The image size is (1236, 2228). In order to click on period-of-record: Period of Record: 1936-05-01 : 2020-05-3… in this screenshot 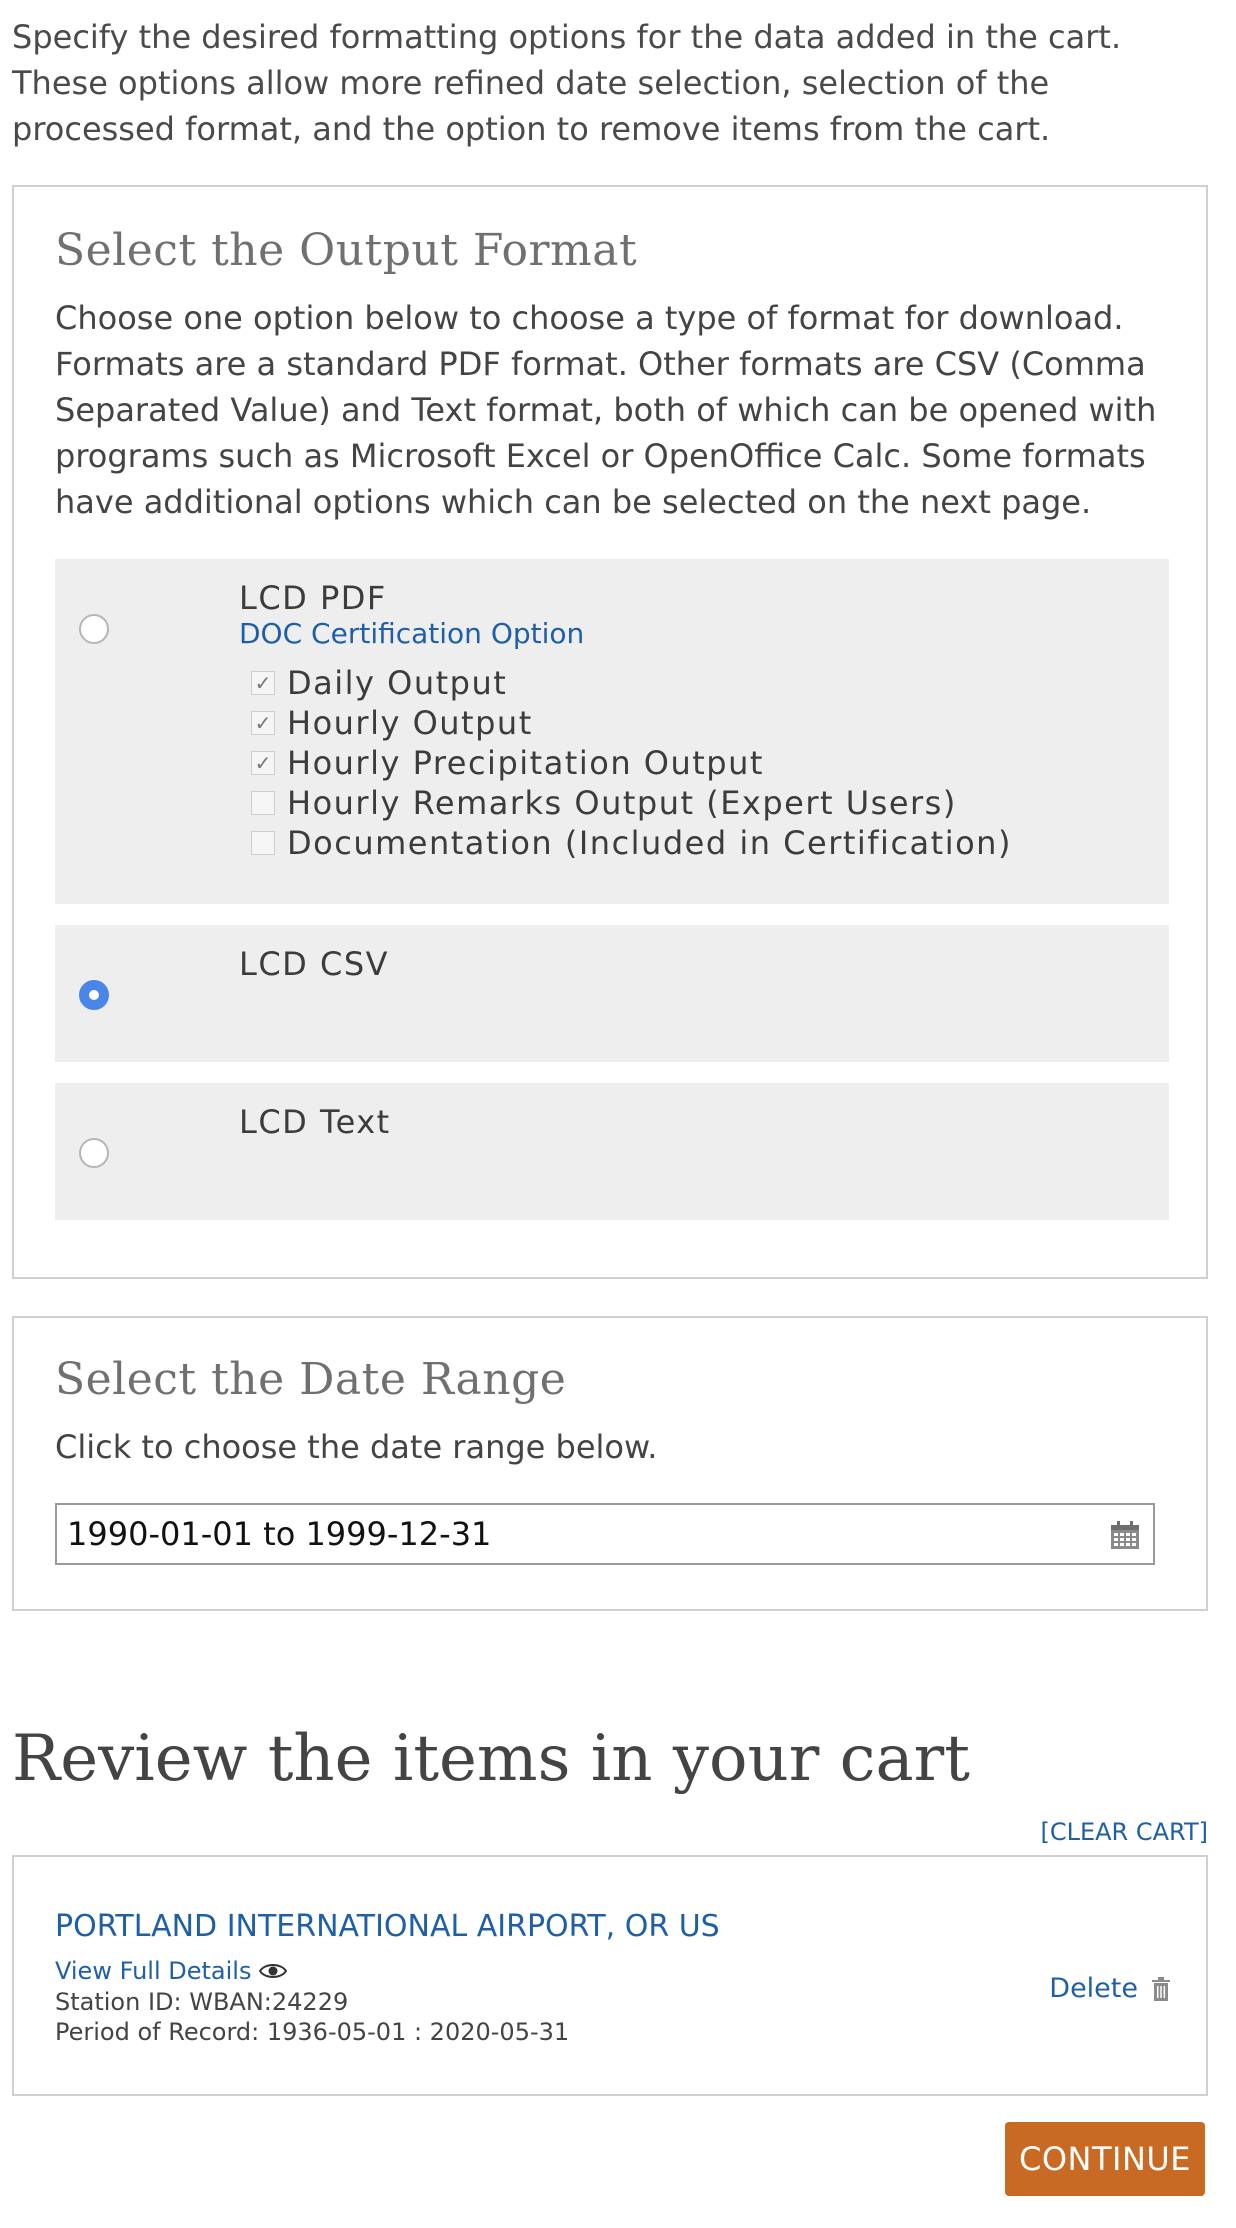, I will do `click(312, 2032)`.